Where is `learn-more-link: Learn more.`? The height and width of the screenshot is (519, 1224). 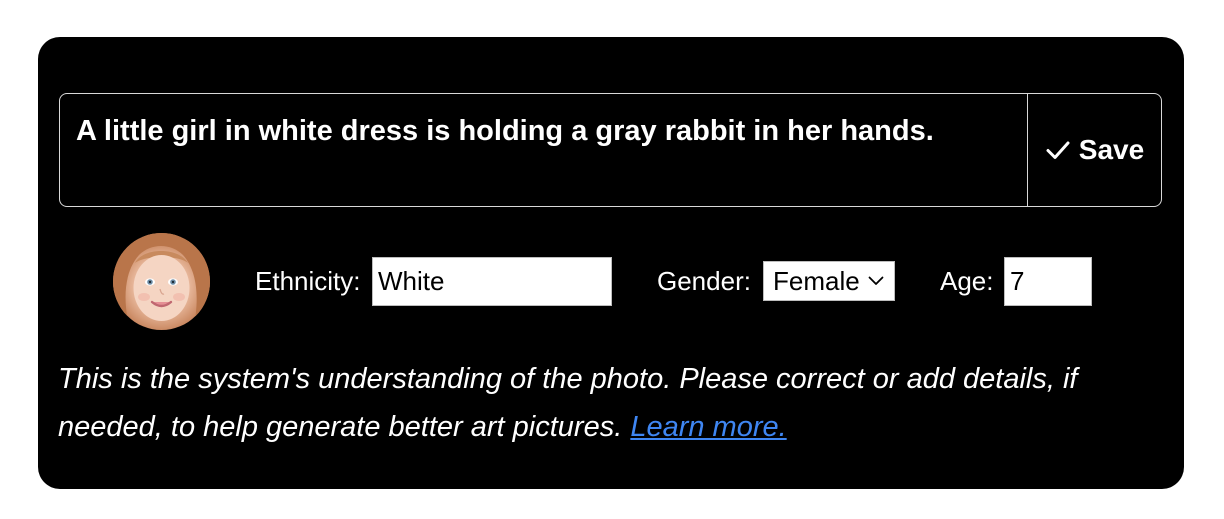
learn-more-link: Learn more. is located at coordinates (708, 427).